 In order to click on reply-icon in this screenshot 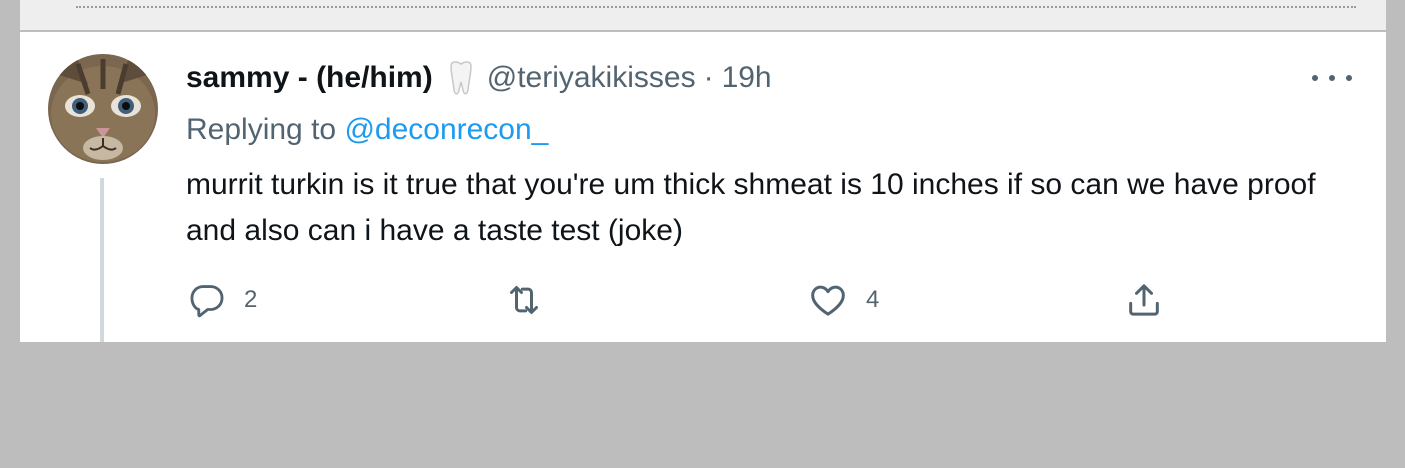, I will do `click(207, 300)`.